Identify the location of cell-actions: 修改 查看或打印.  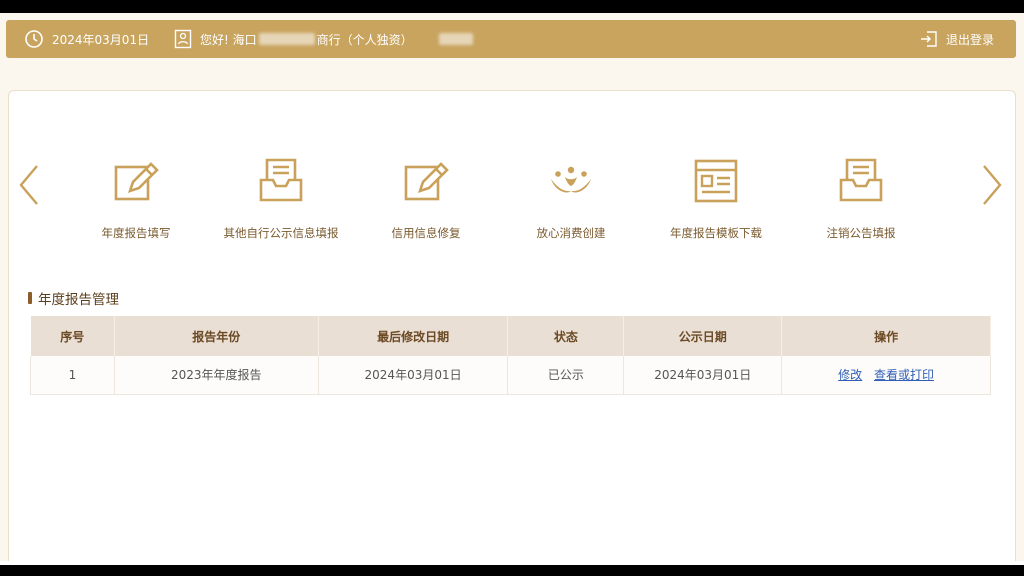
(886, 375).